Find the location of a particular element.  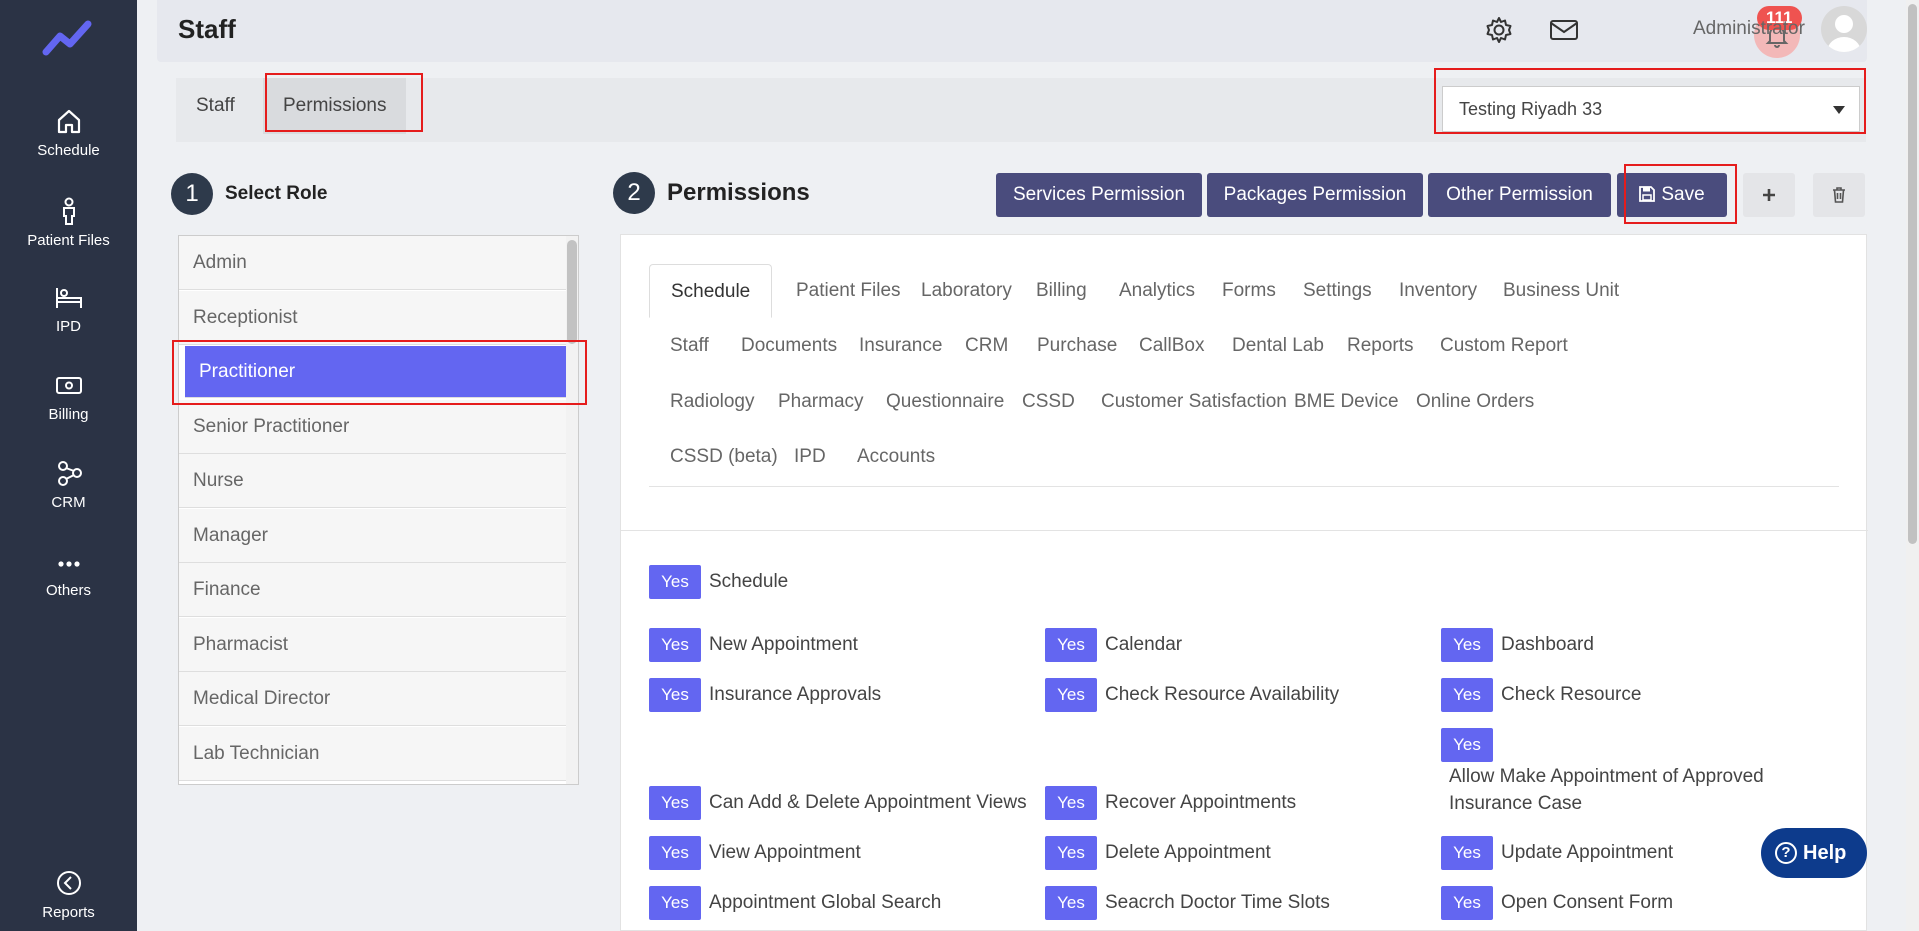

tab-schedule: Schedule is located at coordinates (711, 291).